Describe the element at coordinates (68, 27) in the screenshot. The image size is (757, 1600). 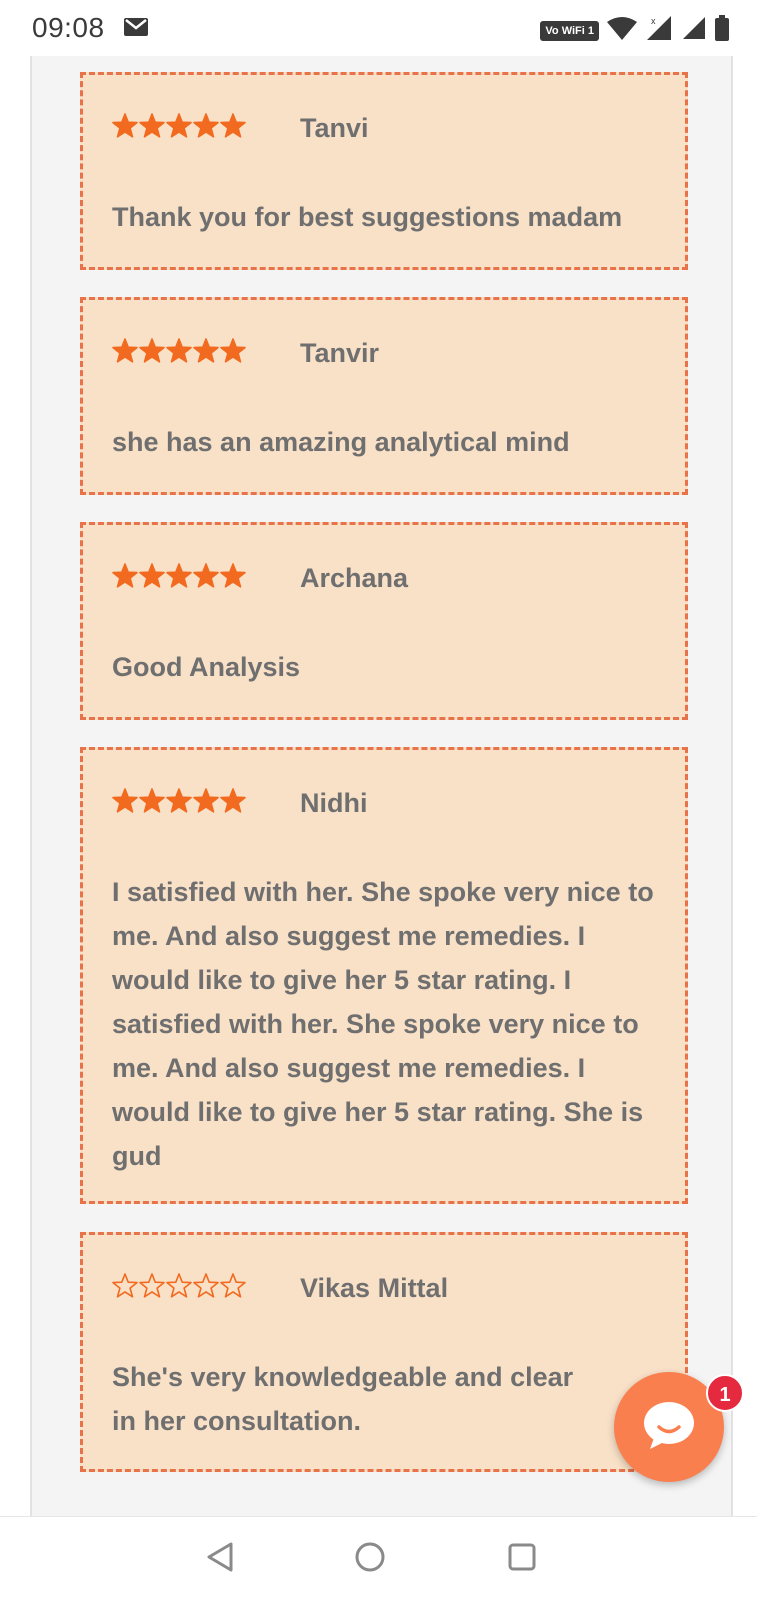
I see `status-time: 09:08` at that location.